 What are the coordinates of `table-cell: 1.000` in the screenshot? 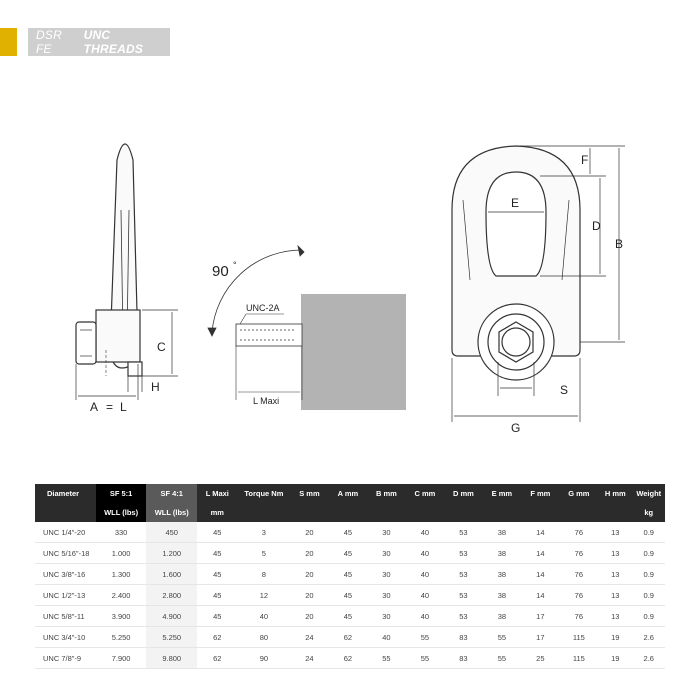 It's located at (121, 553).